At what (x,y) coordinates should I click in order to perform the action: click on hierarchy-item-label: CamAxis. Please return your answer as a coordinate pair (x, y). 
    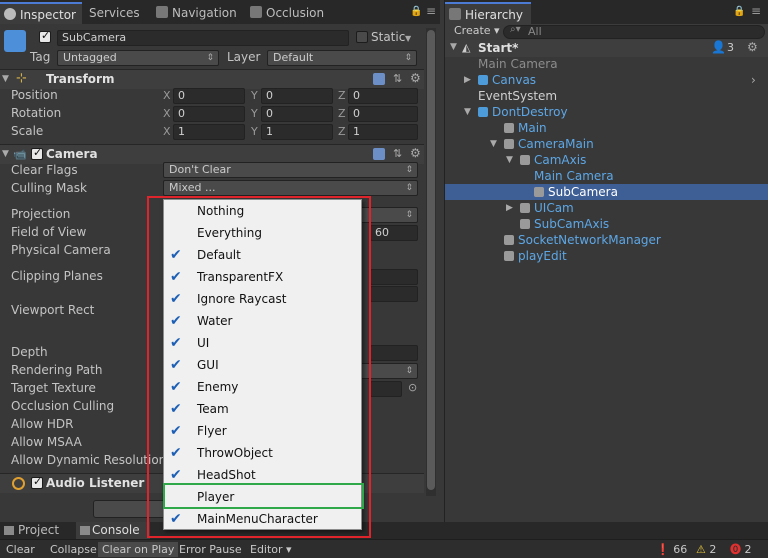
    Looking at the image, I should click on (560, 160).